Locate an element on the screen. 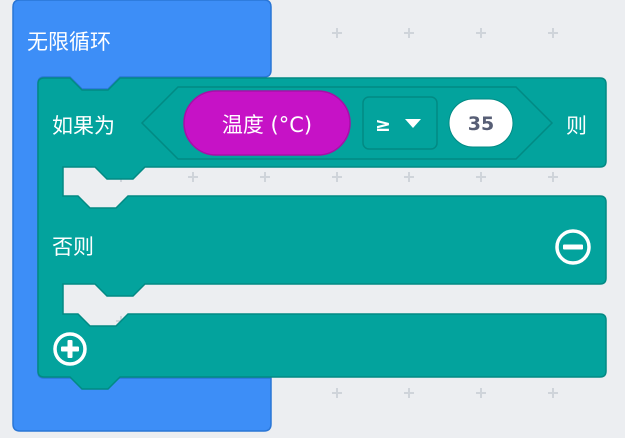 The image size is (625, 438). temperature-reporter-label: 温度 (°C) is located at coordinates (267, 125).